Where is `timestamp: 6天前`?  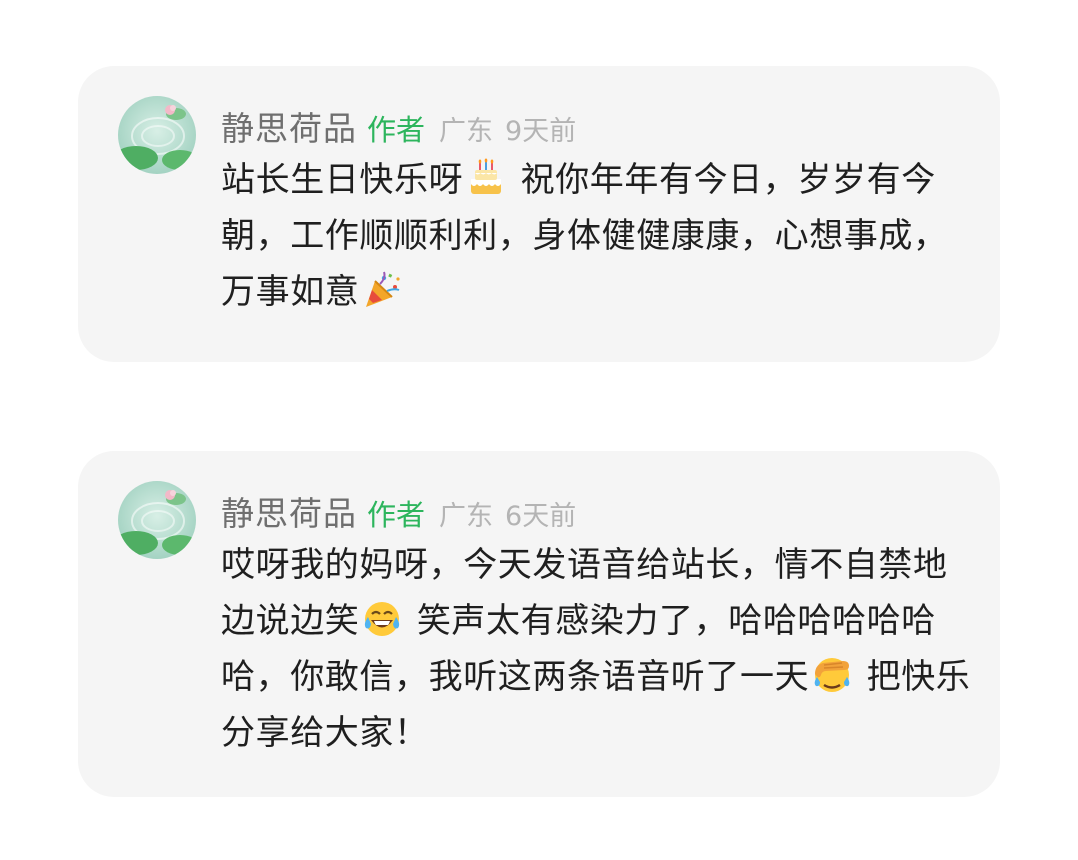
timestamp: 6天前 is located at coordinates (541, 516).